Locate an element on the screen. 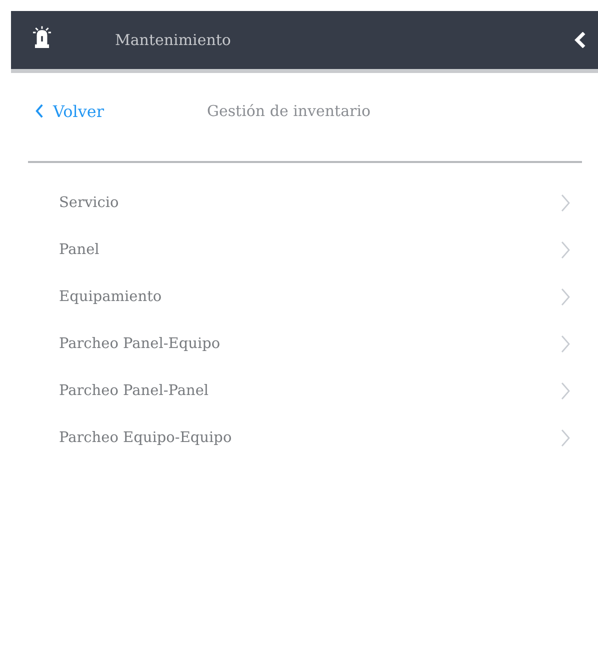  siren-icon is located at coordinates (42, 37).